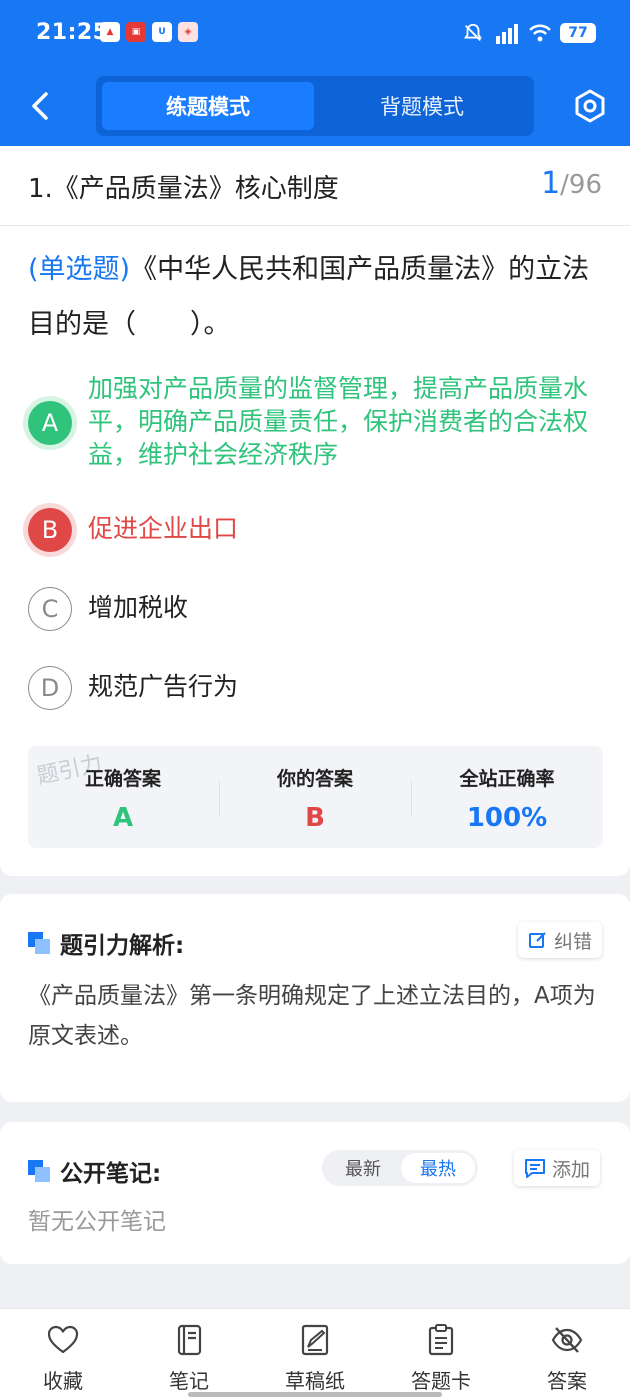 This screenshot has width=630, height=1400. What do you see at coordinates (123, 818) in the screenshot?
I see `correct-answer-value: A` at bounding box center [123, 818].